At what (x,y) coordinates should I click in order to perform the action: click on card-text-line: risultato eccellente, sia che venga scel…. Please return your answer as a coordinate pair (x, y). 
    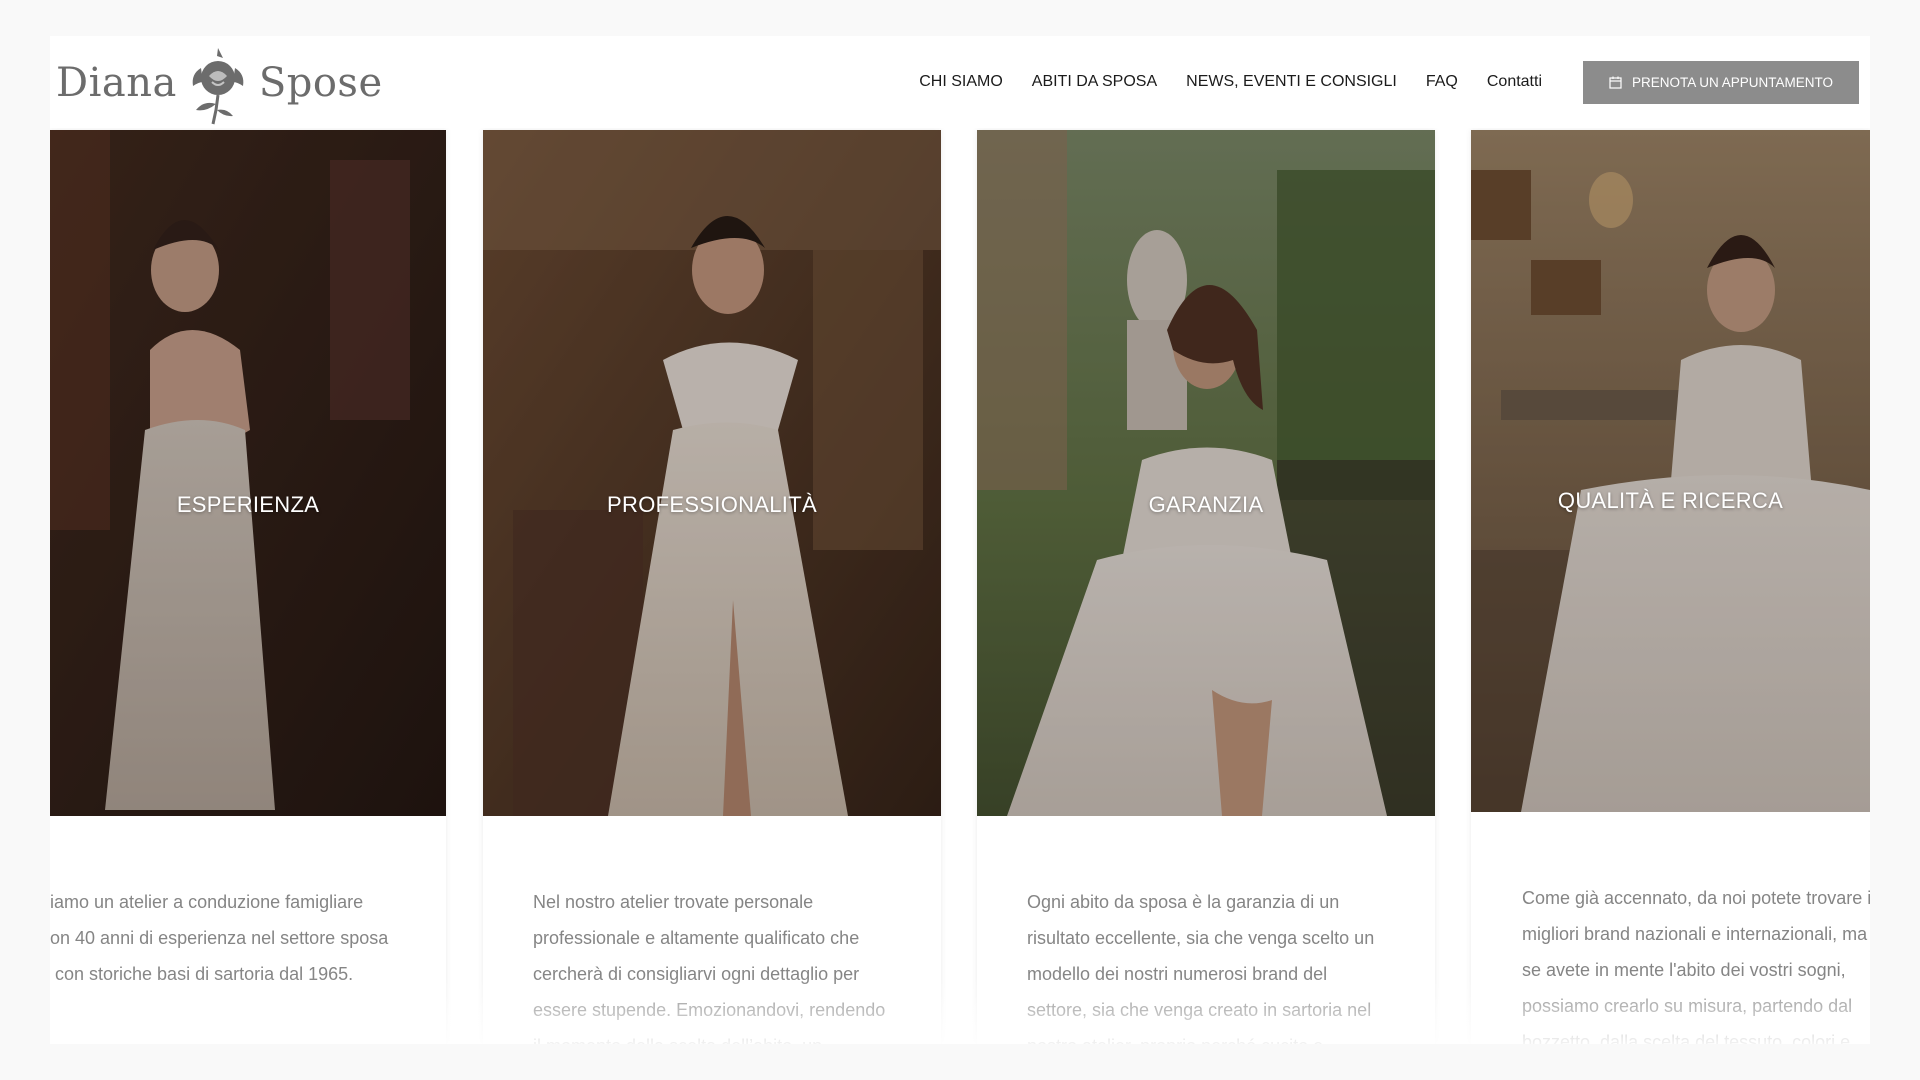
    Looking at the image, I should click on (1201, 938).